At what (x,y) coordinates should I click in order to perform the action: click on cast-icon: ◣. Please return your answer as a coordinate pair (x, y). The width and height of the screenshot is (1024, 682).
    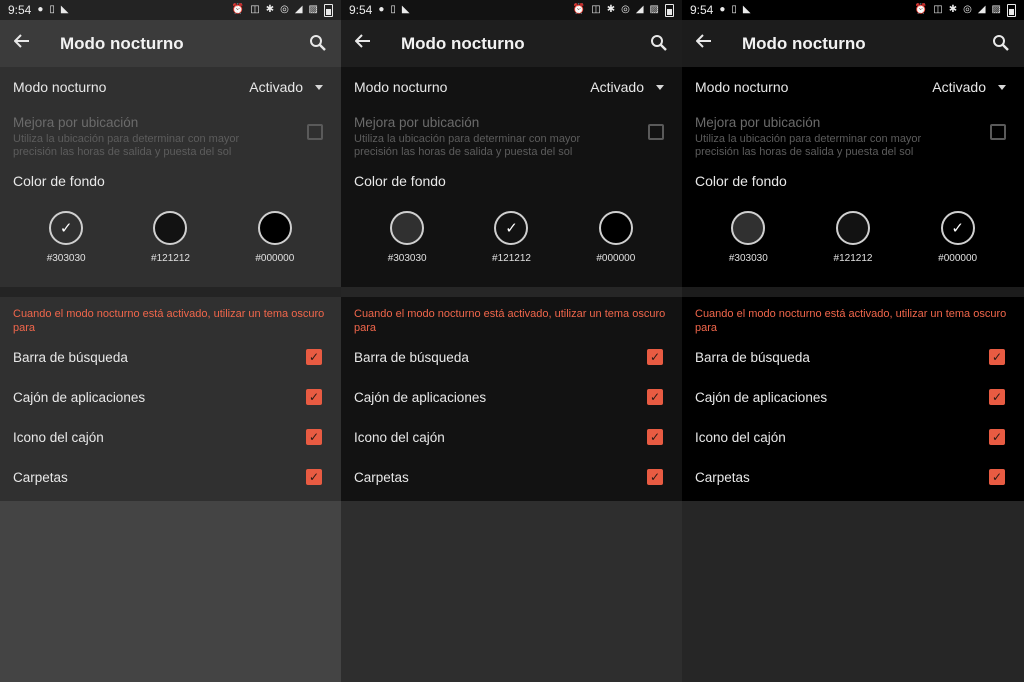
    Looking at the image, I should click on (746, 9).